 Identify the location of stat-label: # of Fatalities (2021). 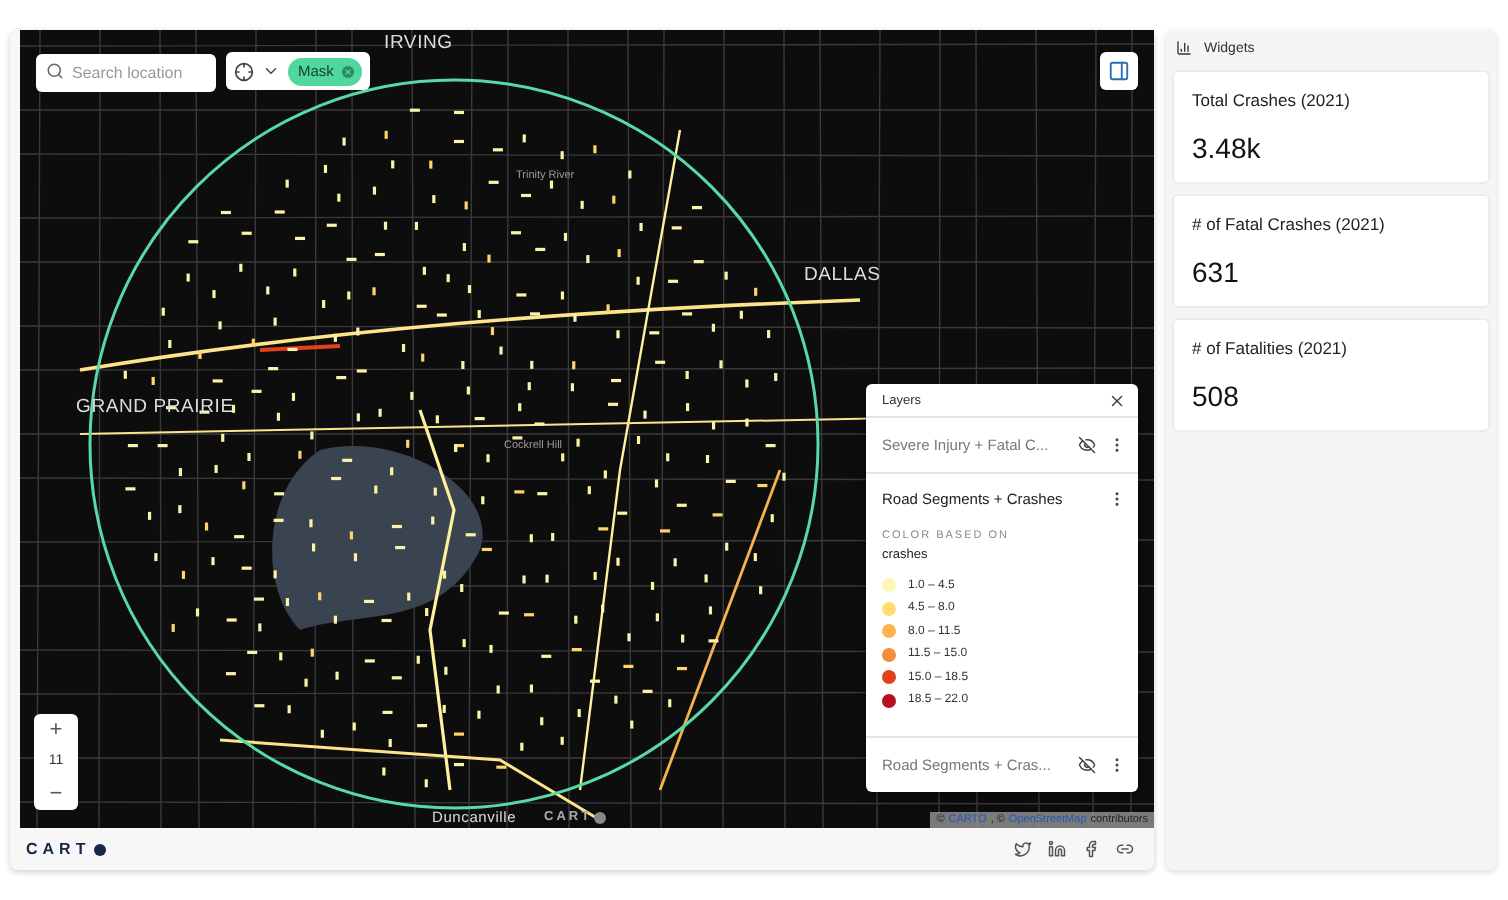
(1270, 348).